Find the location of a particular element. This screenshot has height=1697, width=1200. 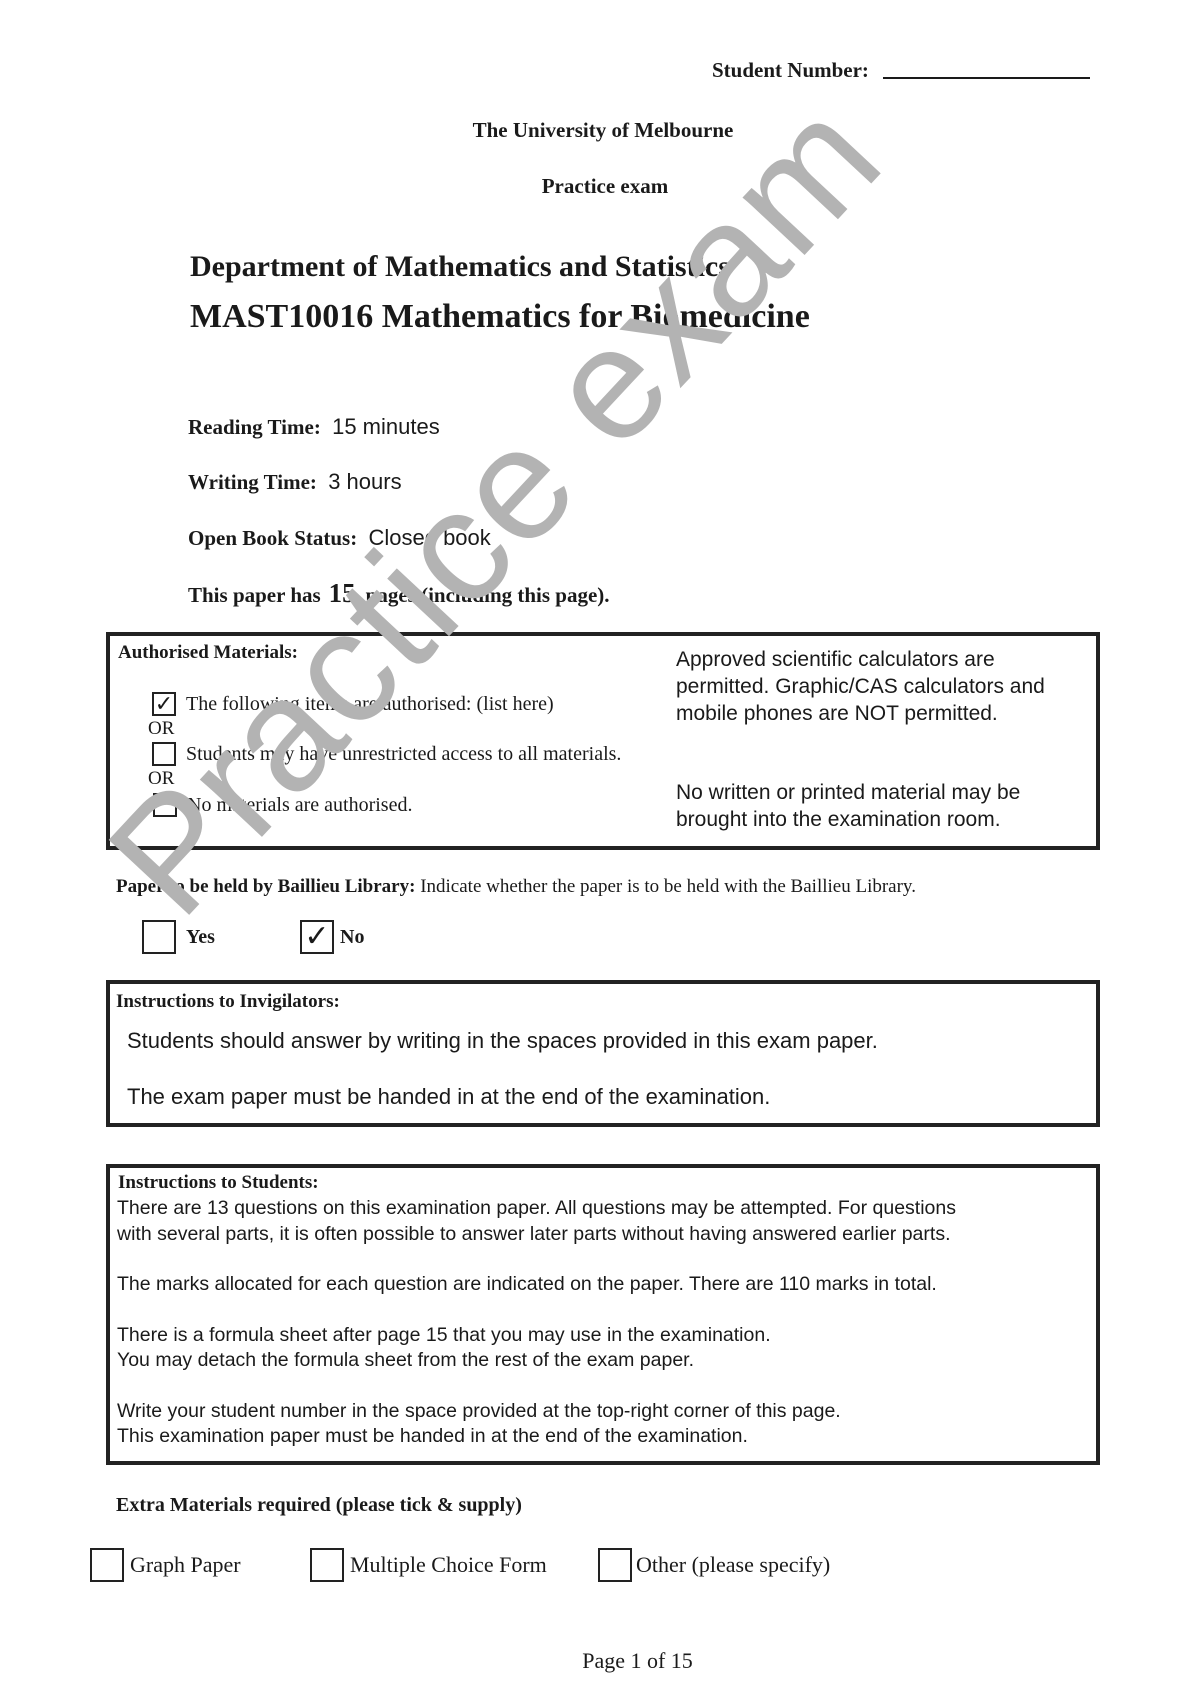

reading-time-row: Reading Time: 15 minutes is located at coordinates (314, 427).